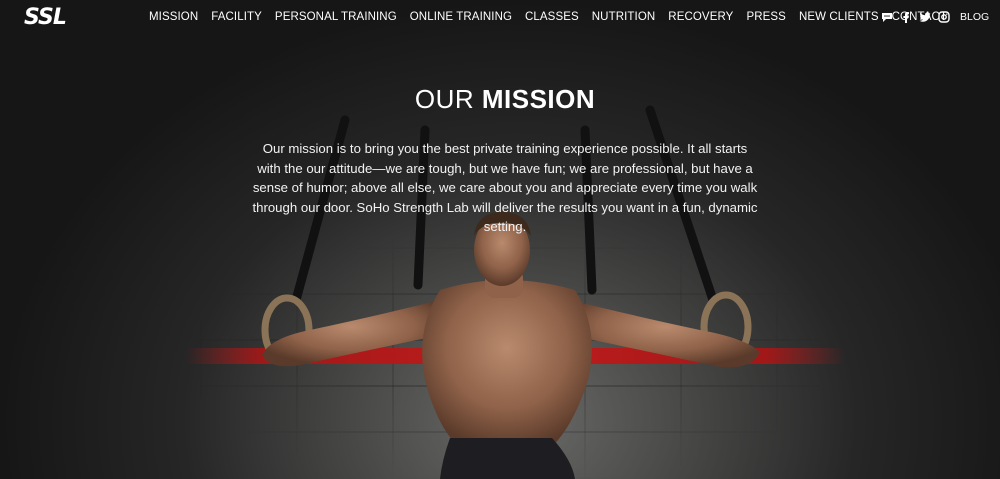 This screenshot has width=1000, height=479. Describe the element at coordinates (974, 17) in the screenshot. I see `blog-link: BLOG` at that location.